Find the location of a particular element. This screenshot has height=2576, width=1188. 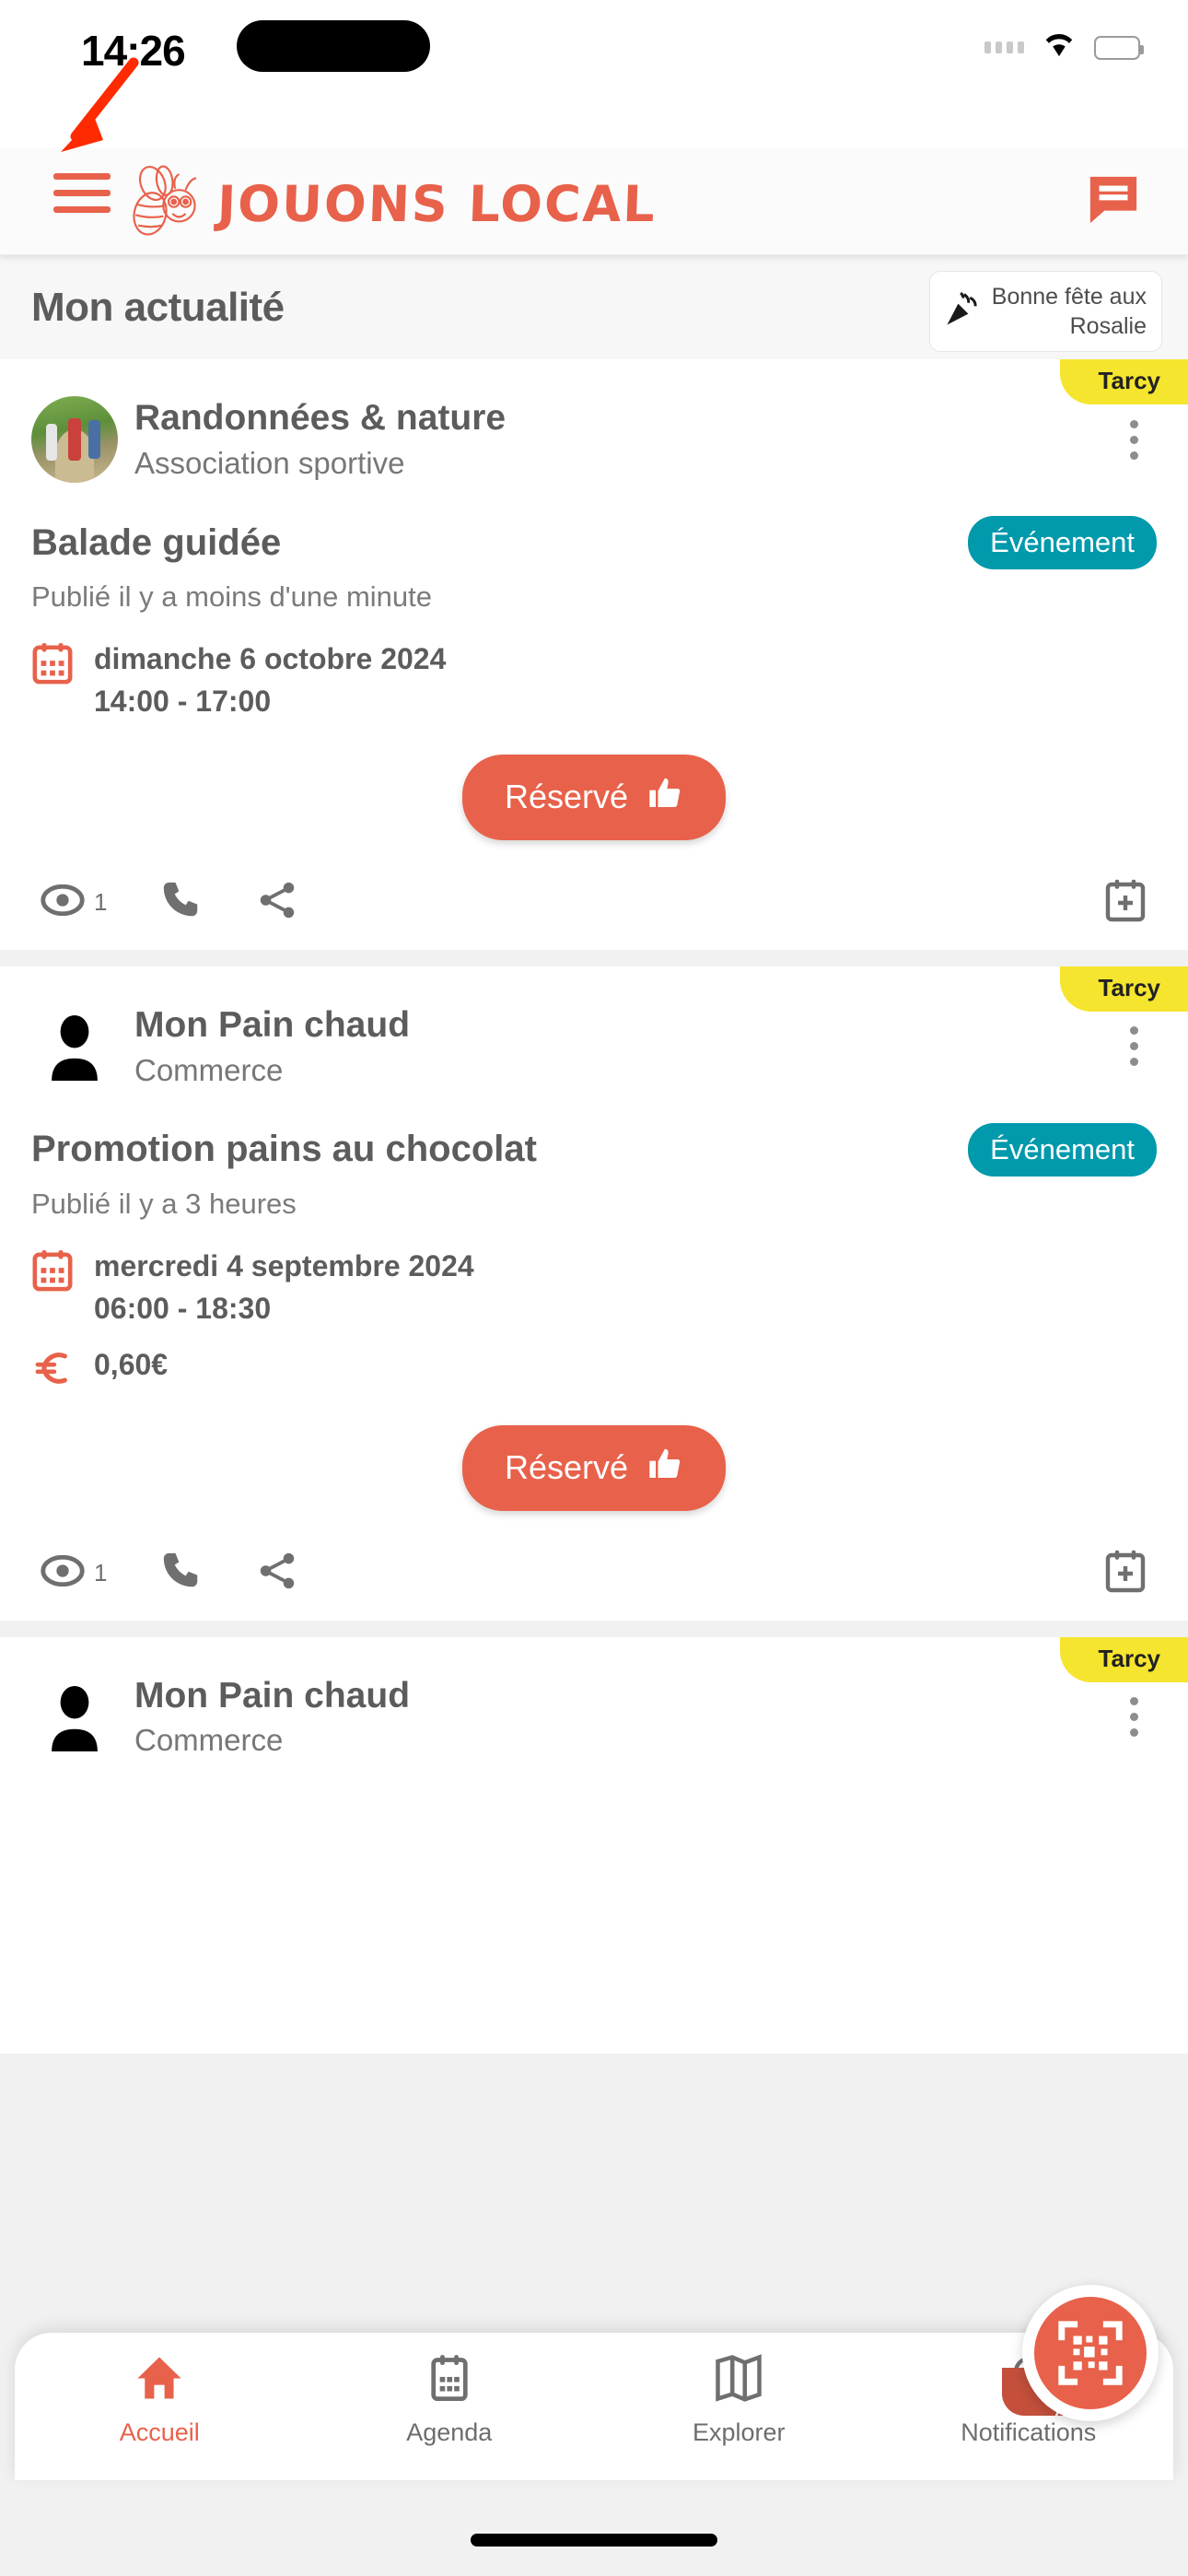

brand-title: JOUONS LOCAL is located at coordinates (436, 203).